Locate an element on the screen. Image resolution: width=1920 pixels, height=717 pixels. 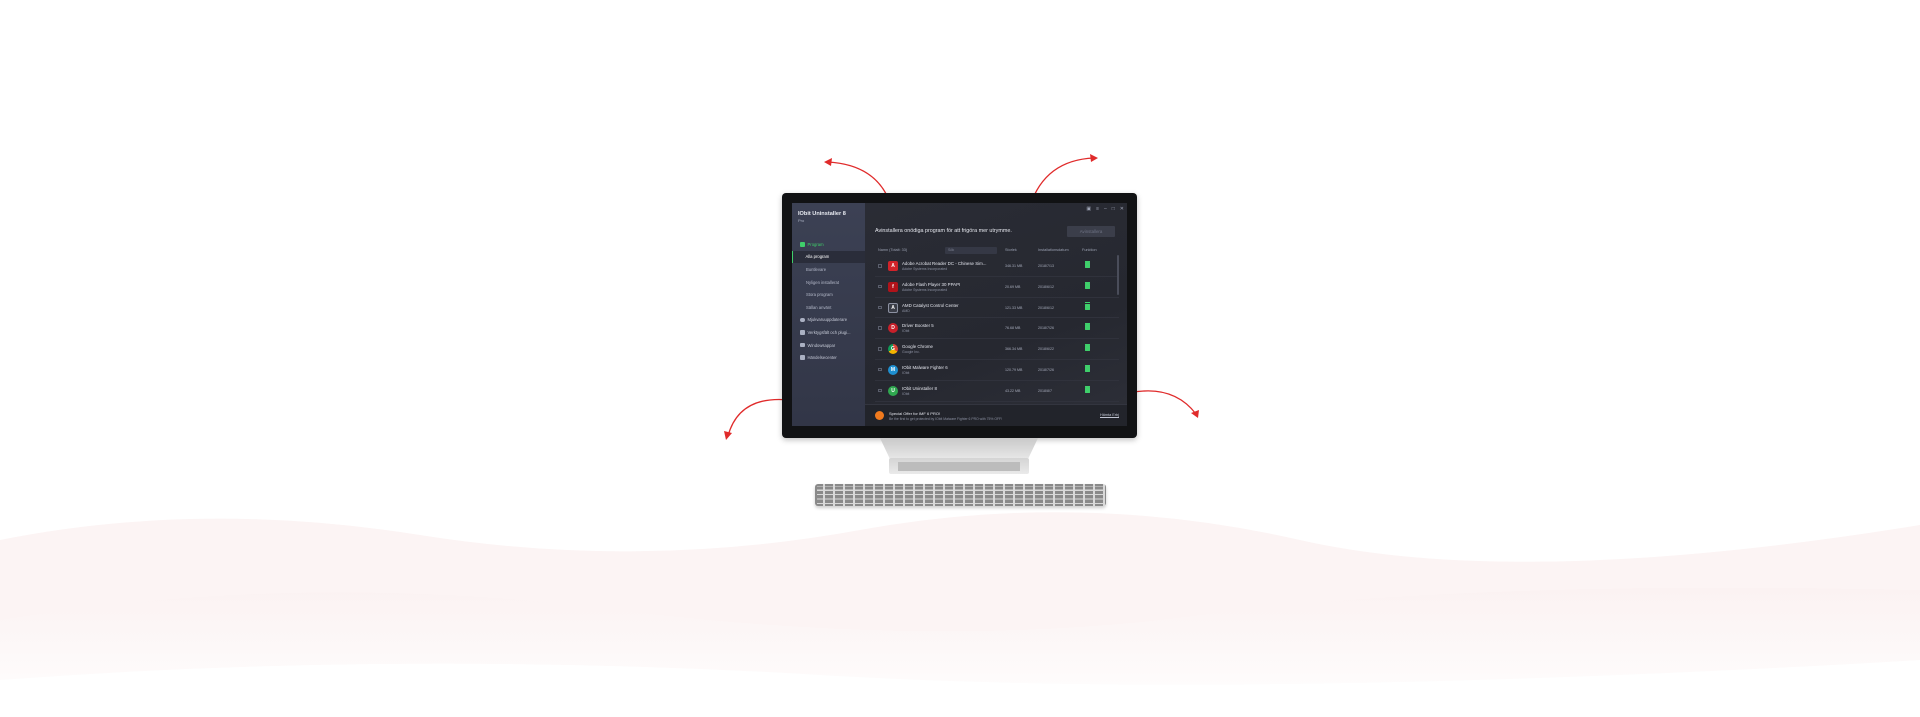
sidebar-item-label: Stora program is located at coordinates (819, 295).